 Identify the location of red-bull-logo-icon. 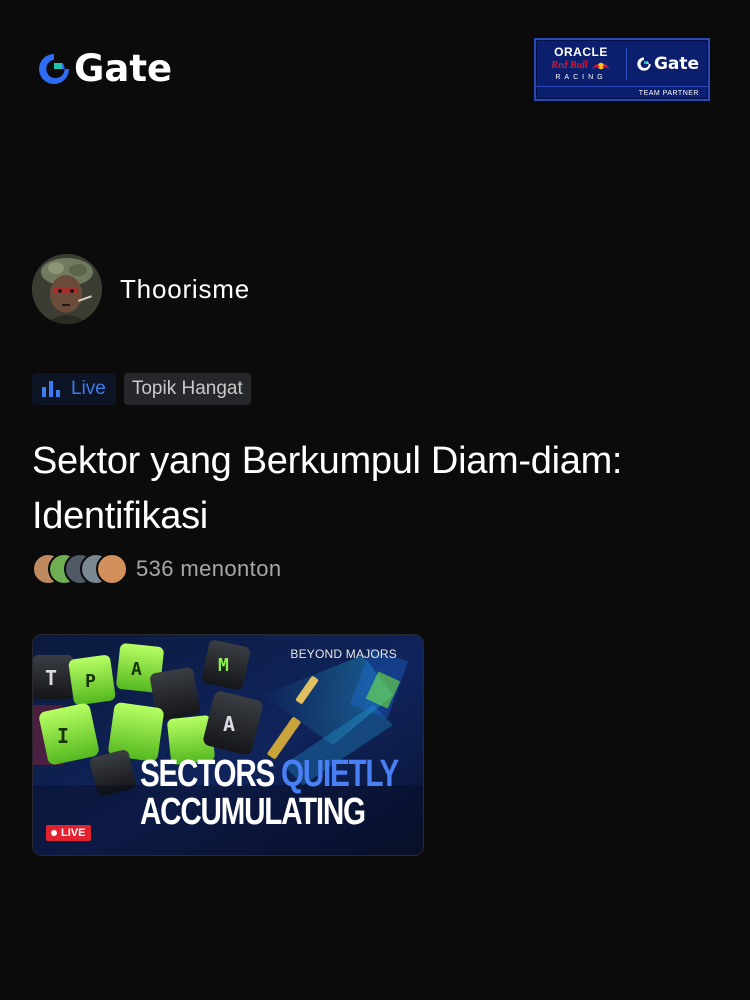
(600, 65).